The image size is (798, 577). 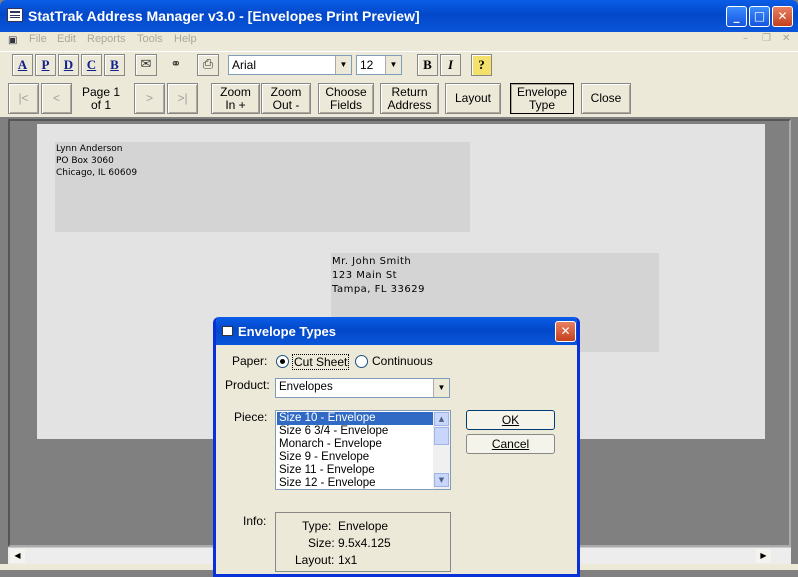 I want to click on recipient-line: Mr. John Smith, so click(x=372, y=261).